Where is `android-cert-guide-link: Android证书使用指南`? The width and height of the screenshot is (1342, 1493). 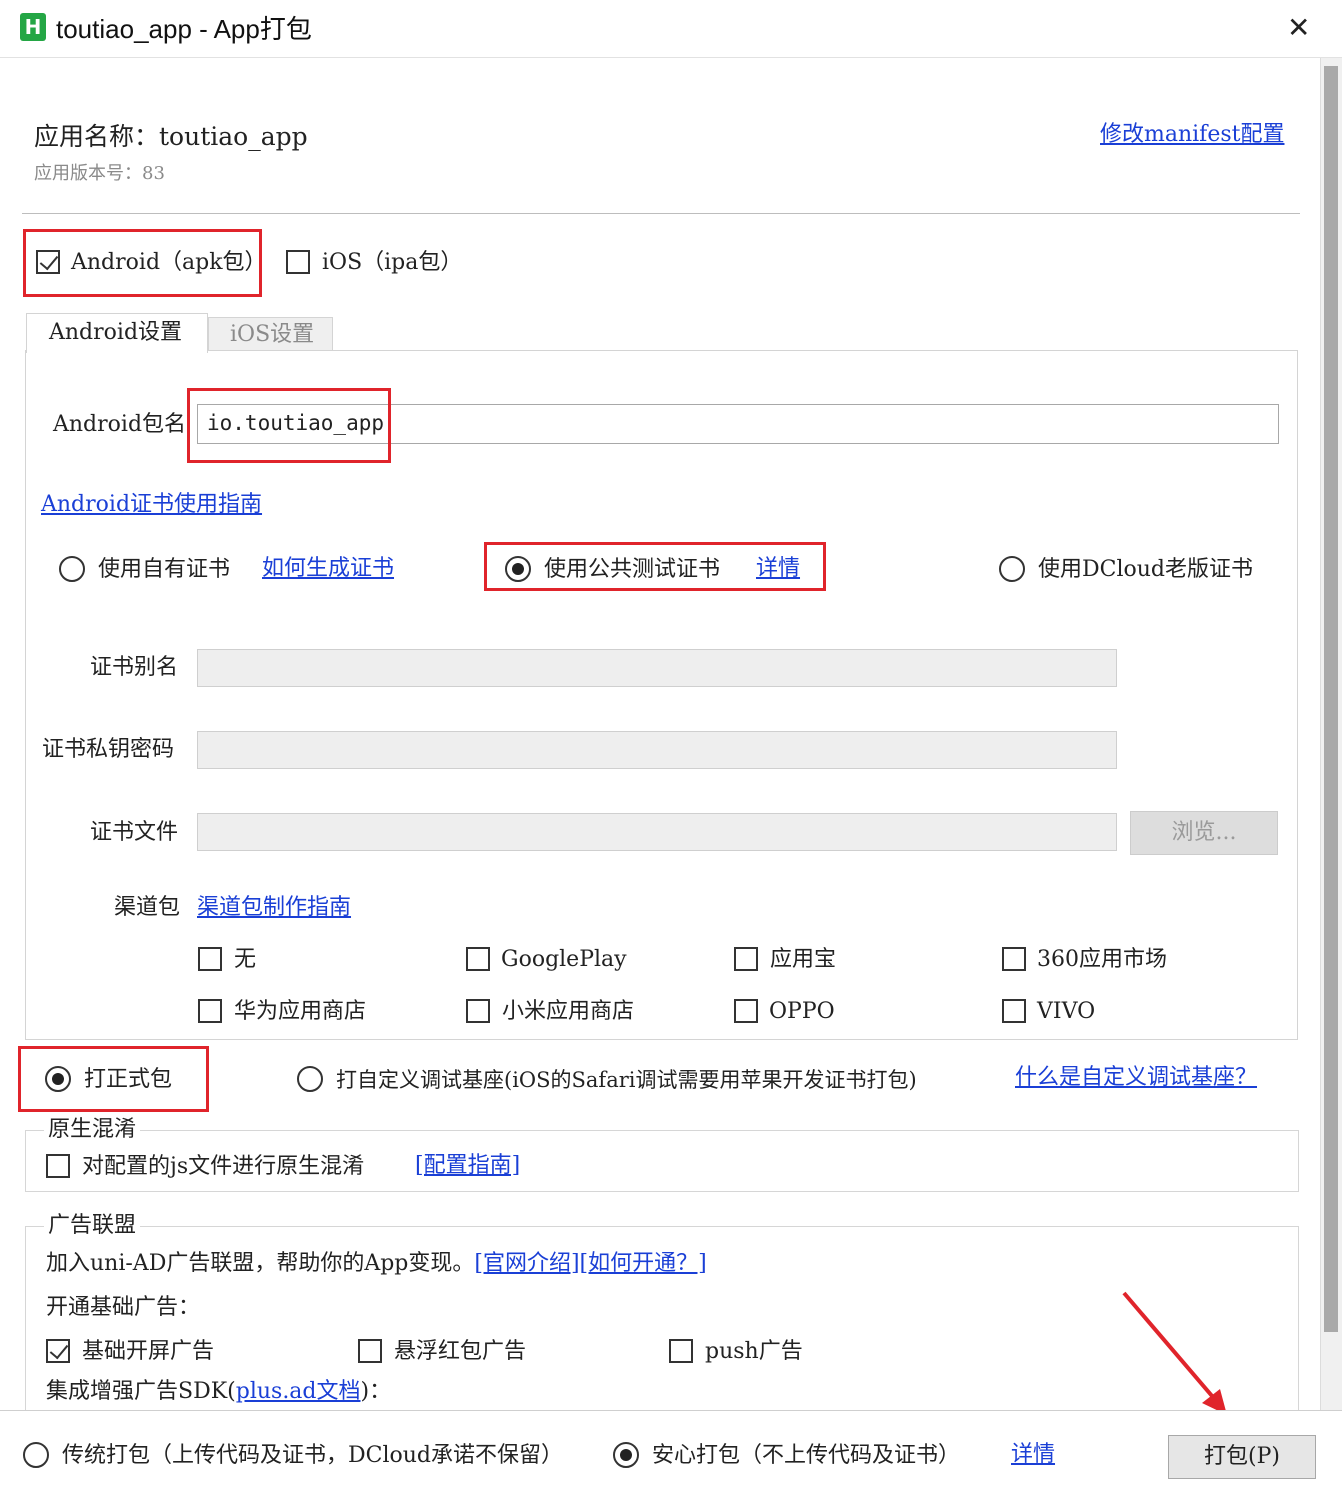 android-cert-guide-link: Android证书使用指南 is located at coordinates (151, 505).